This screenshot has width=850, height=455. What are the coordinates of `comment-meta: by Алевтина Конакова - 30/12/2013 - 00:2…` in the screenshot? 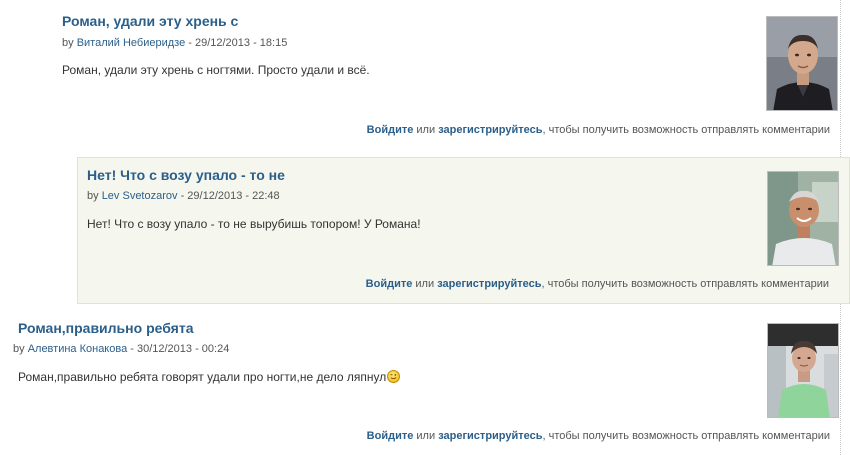 It's located at (121, 349).